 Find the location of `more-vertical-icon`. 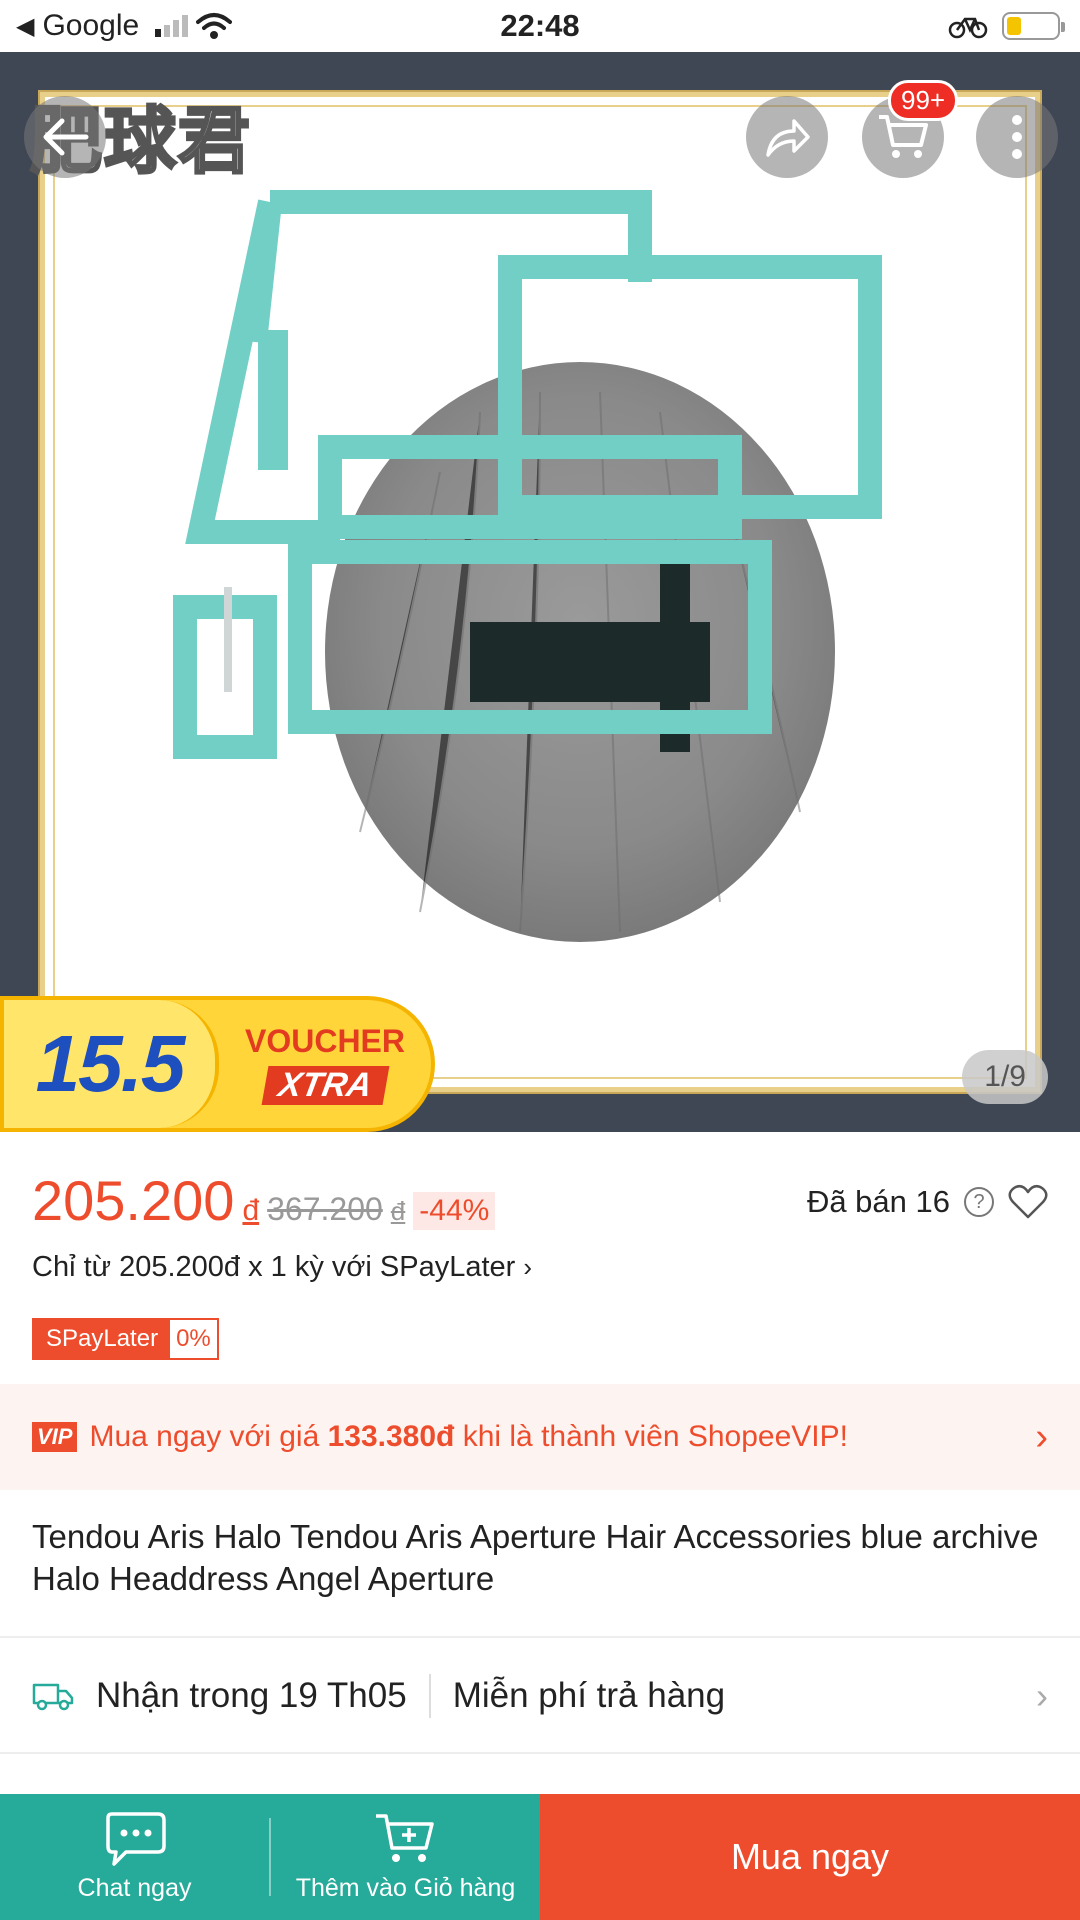

more-vertical-icon is located at coordinates (1017, 137).